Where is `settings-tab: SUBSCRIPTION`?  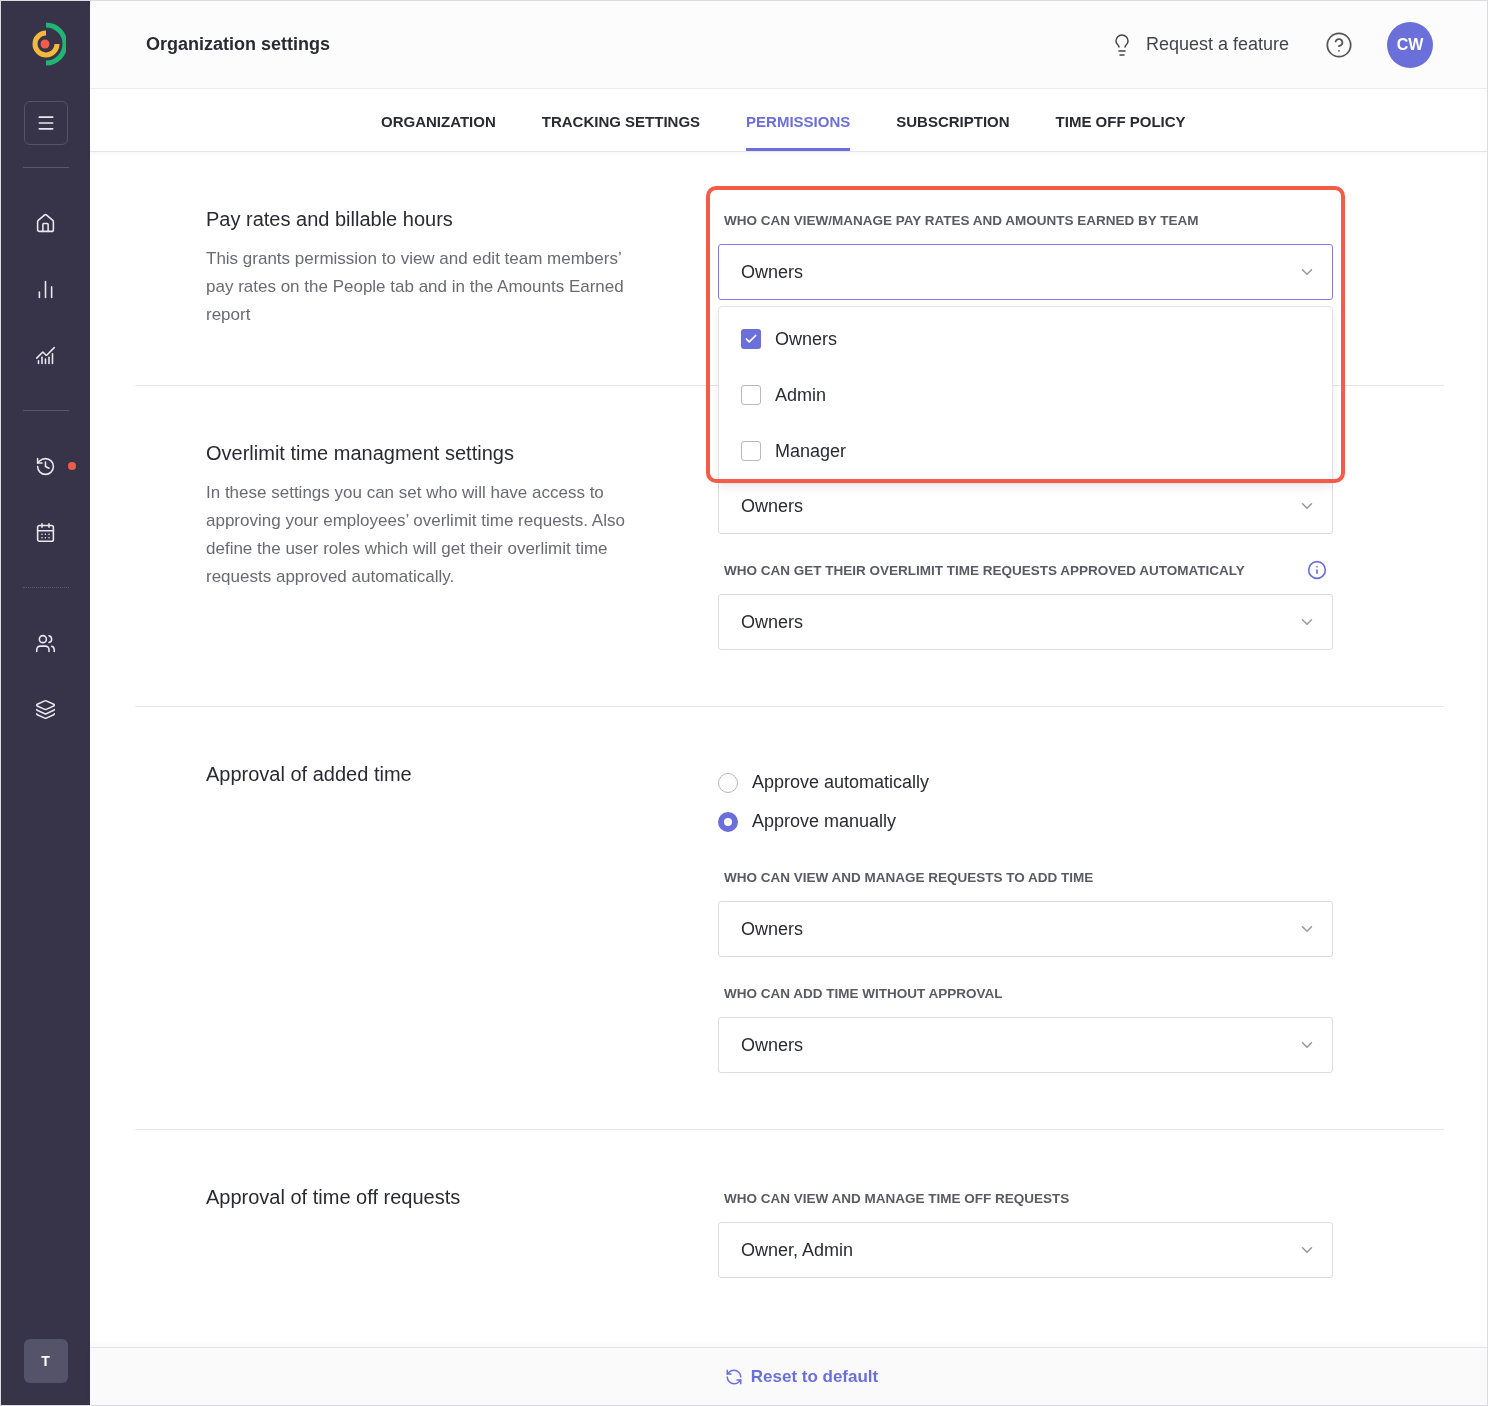
settings-tab: SUBSCRIPTION is located at coordinates (953, 120).